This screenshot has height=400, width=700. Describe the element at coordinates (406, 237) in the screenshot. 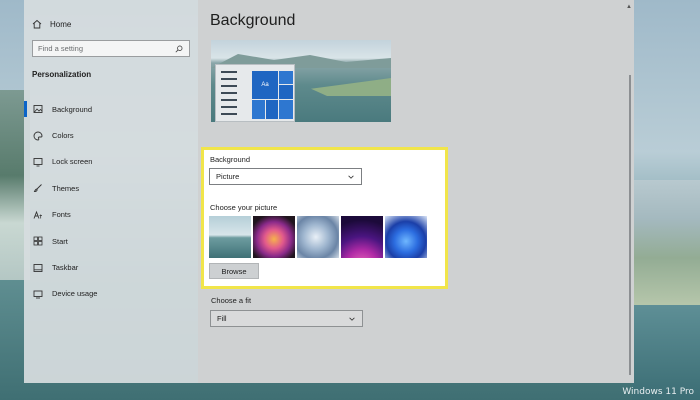

I see `picture-thumbnail-blue` at that location.